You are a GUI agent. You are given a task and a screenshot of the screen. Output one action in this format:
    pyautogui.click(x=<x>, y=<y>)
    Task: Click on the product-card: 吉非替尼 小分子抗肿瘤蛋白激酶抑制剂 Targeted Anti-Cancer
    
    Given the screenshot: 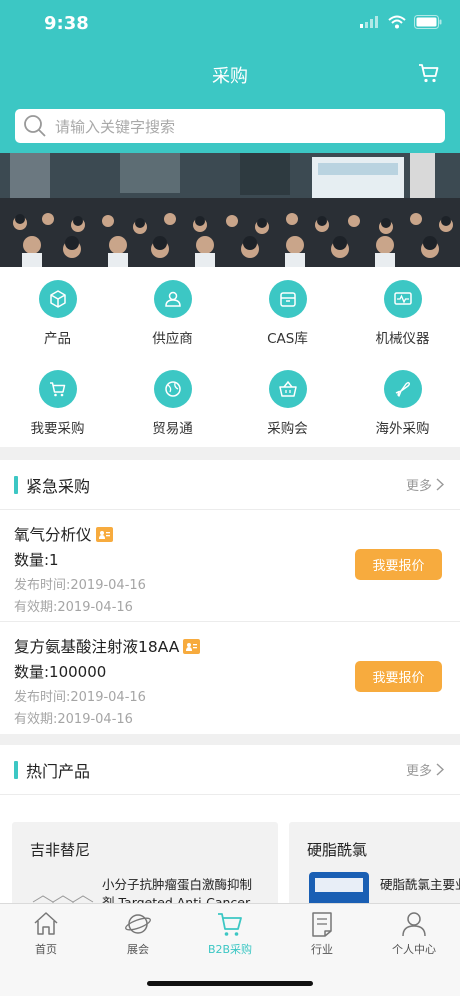 What is the action you would take?
    pyautogui.click(x=145, y=862)
    